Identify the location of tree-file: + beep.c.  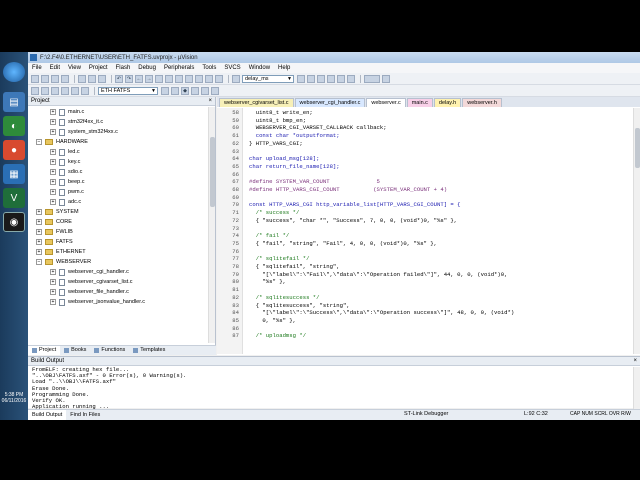
(118, 182).